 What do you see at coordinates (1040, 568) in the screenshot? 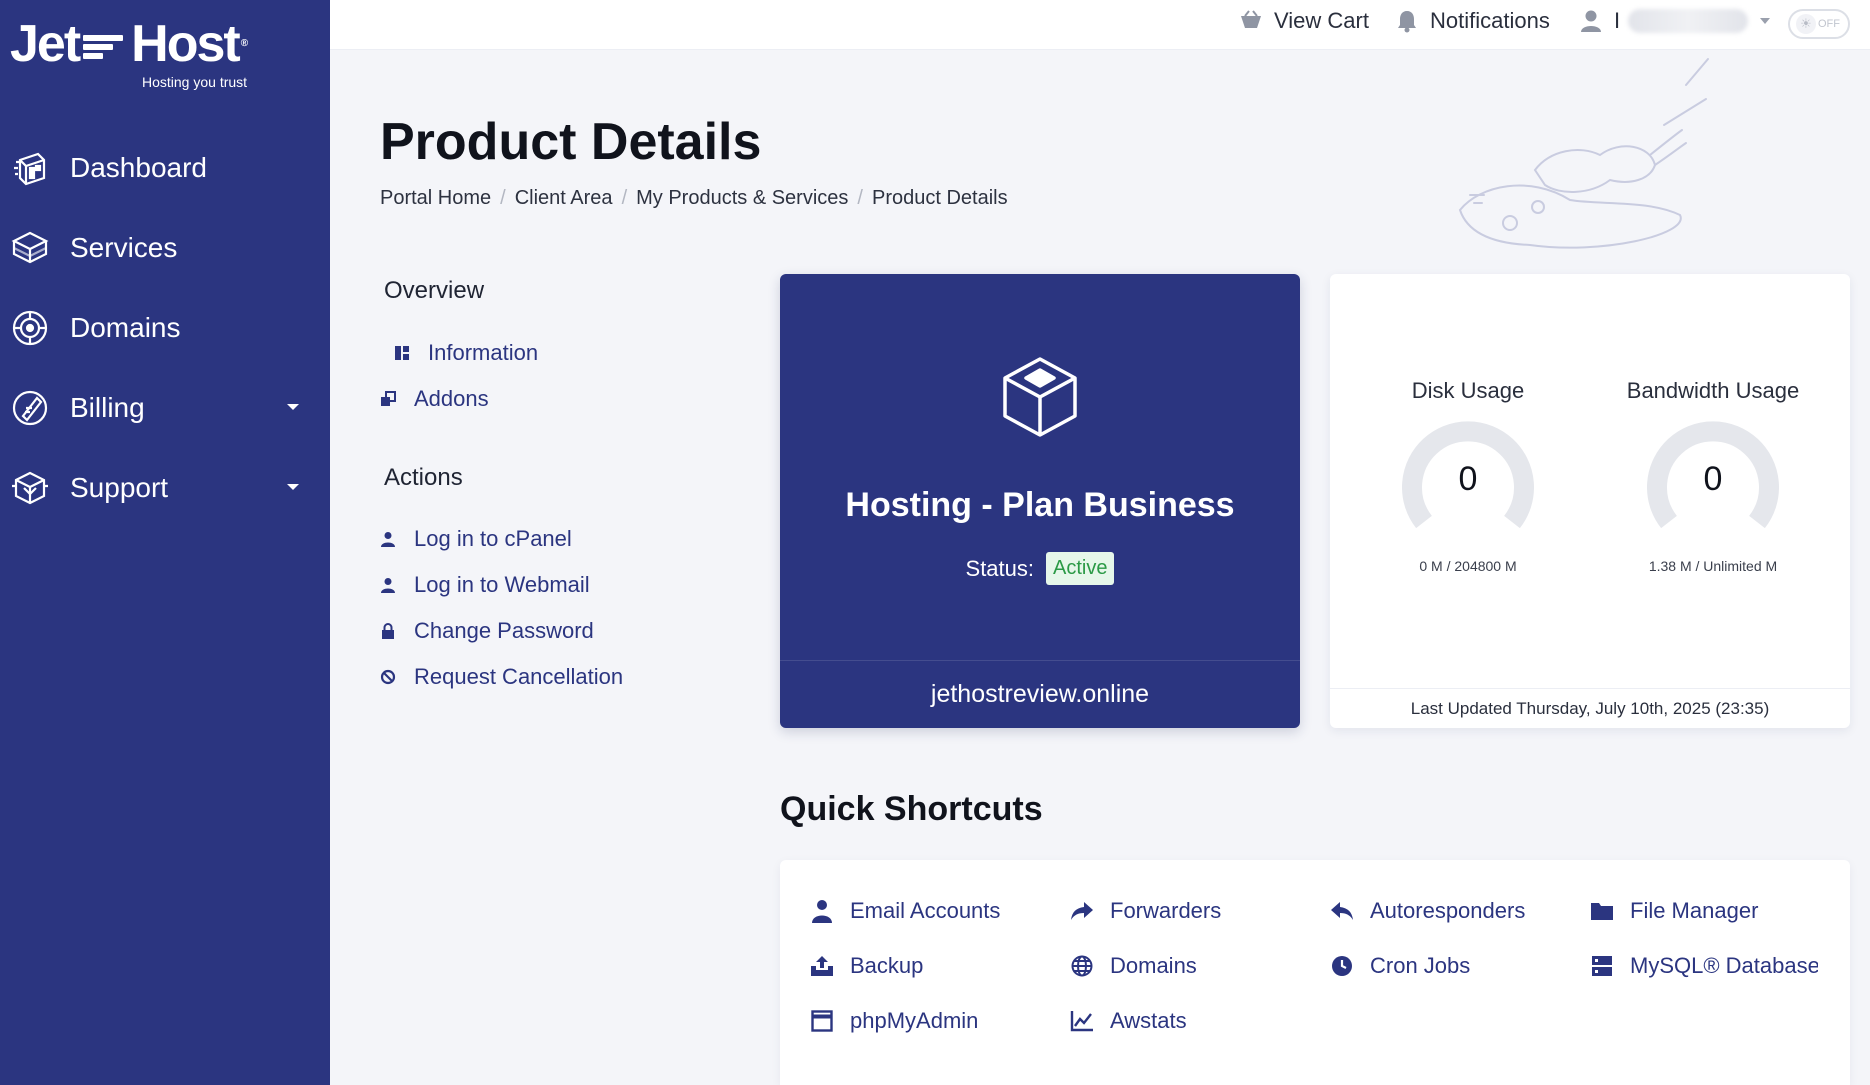
I see `status-row: Status: Active` at bounding box center [1040, 568].